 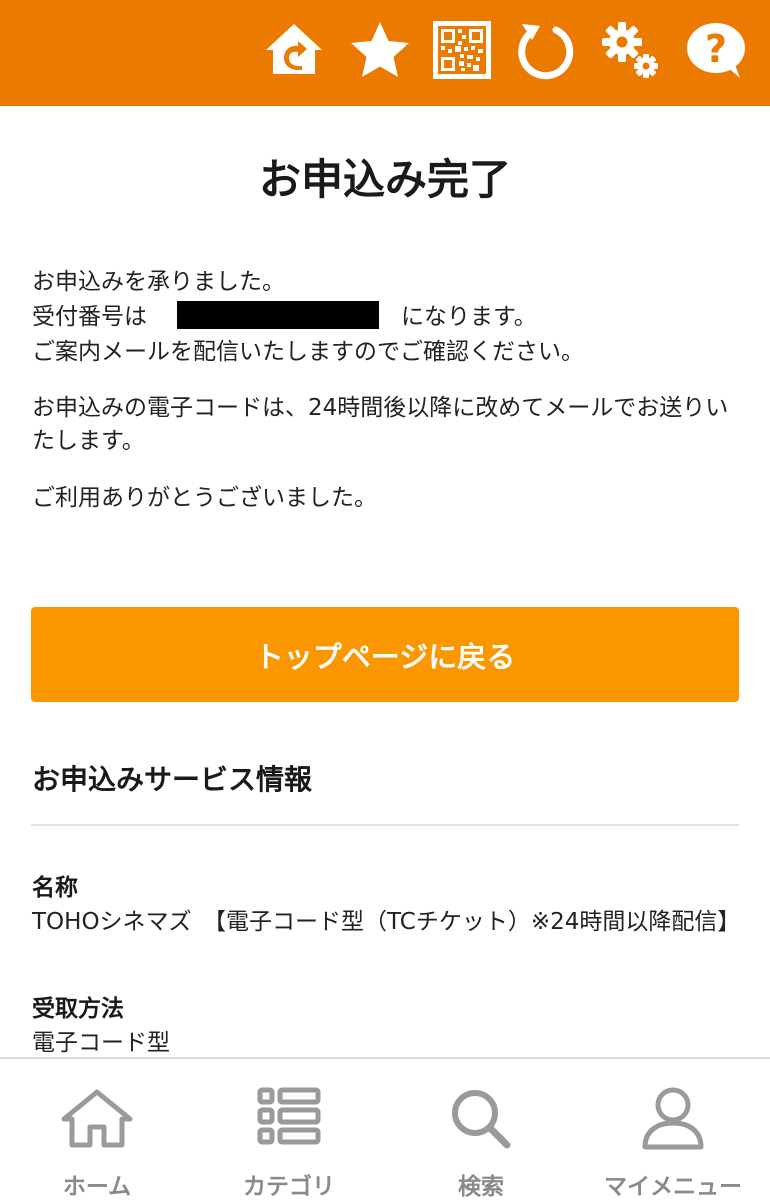 I want to click on nav-item-home: ホーム, so click(x=97, y=1139).